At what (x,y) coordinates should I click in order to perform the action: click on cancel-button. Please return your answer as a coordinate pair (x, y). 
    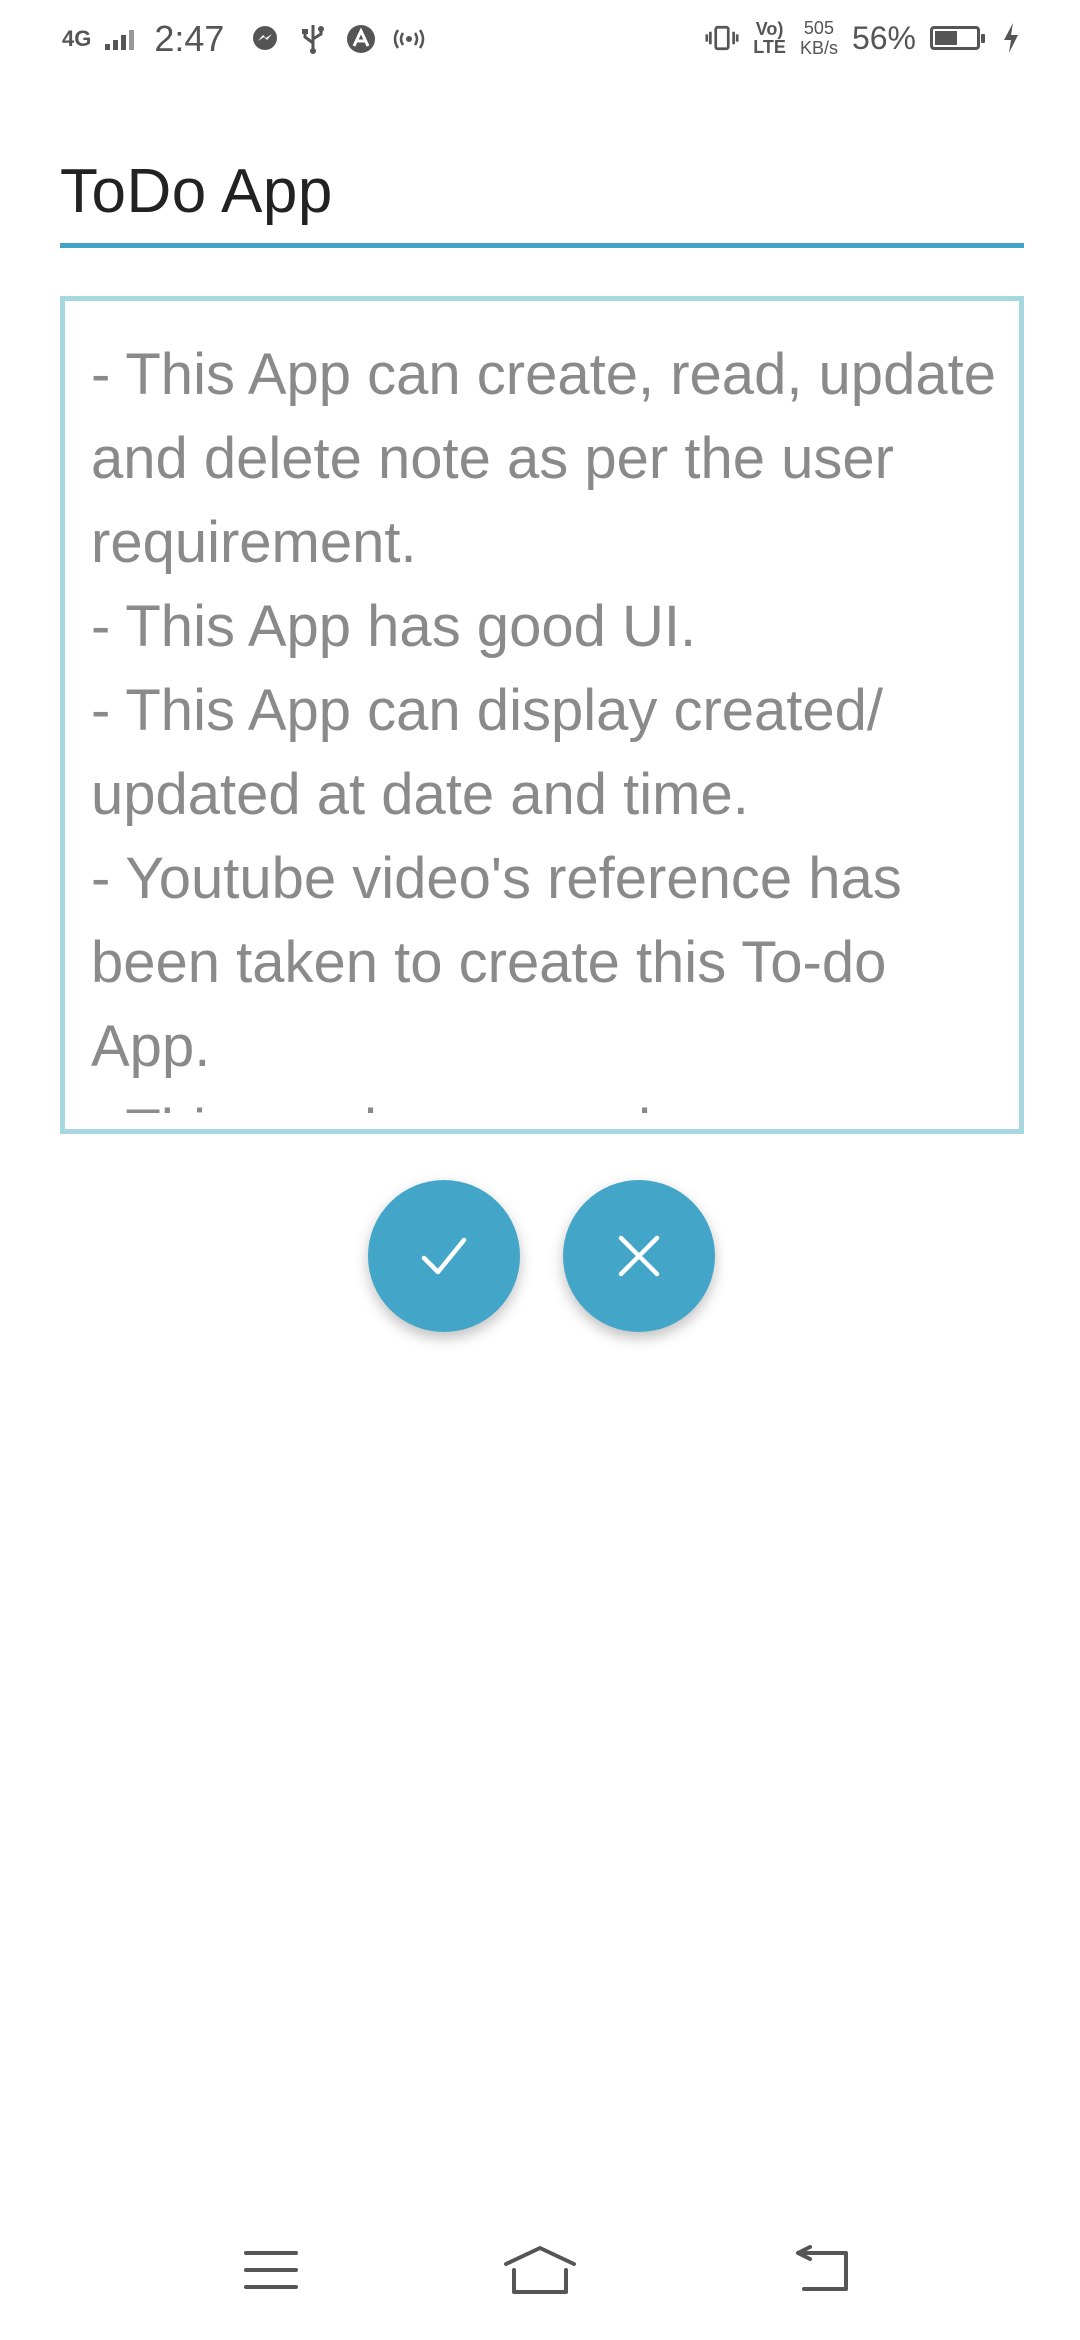
    Looking at the image, I should click on (639, 1256).